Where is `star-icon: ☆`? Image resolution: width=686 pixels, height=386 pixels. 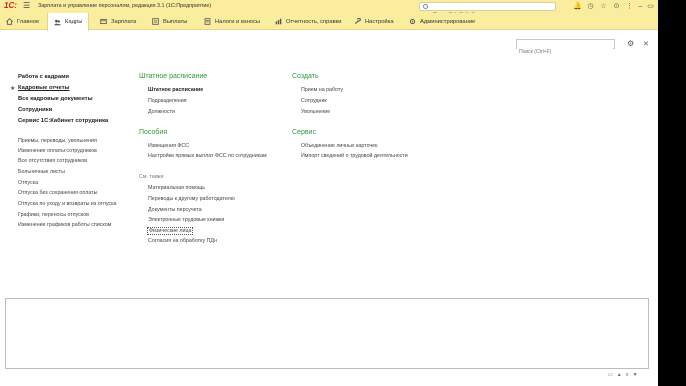
star-icon: ☆ is located at coordinates (603, 6).